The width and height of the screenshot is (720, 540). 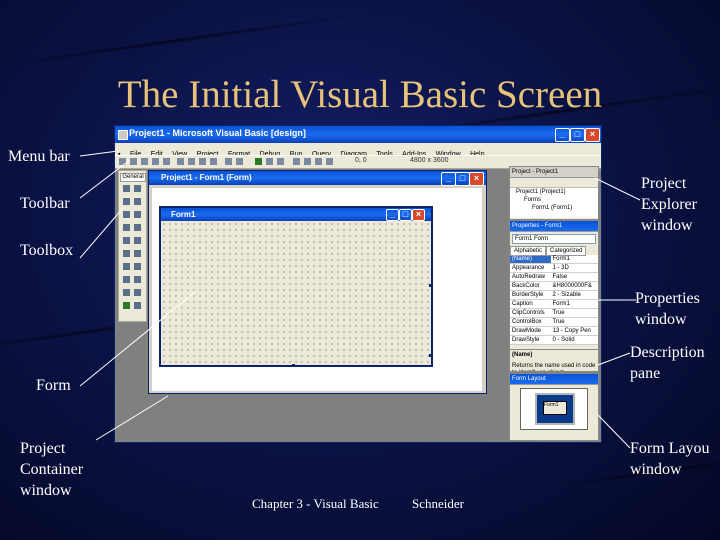 What do you see at coordinates (592, 135) in the screenshot?
I see `close-button: ×` at bounding box center [592, 135].